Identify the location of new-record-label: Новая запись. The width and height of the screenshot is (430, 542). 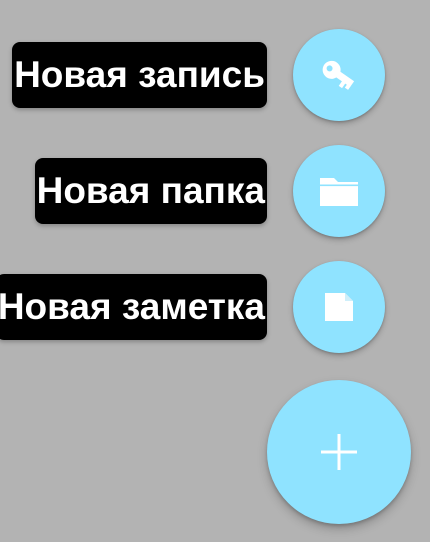
(139, 75).